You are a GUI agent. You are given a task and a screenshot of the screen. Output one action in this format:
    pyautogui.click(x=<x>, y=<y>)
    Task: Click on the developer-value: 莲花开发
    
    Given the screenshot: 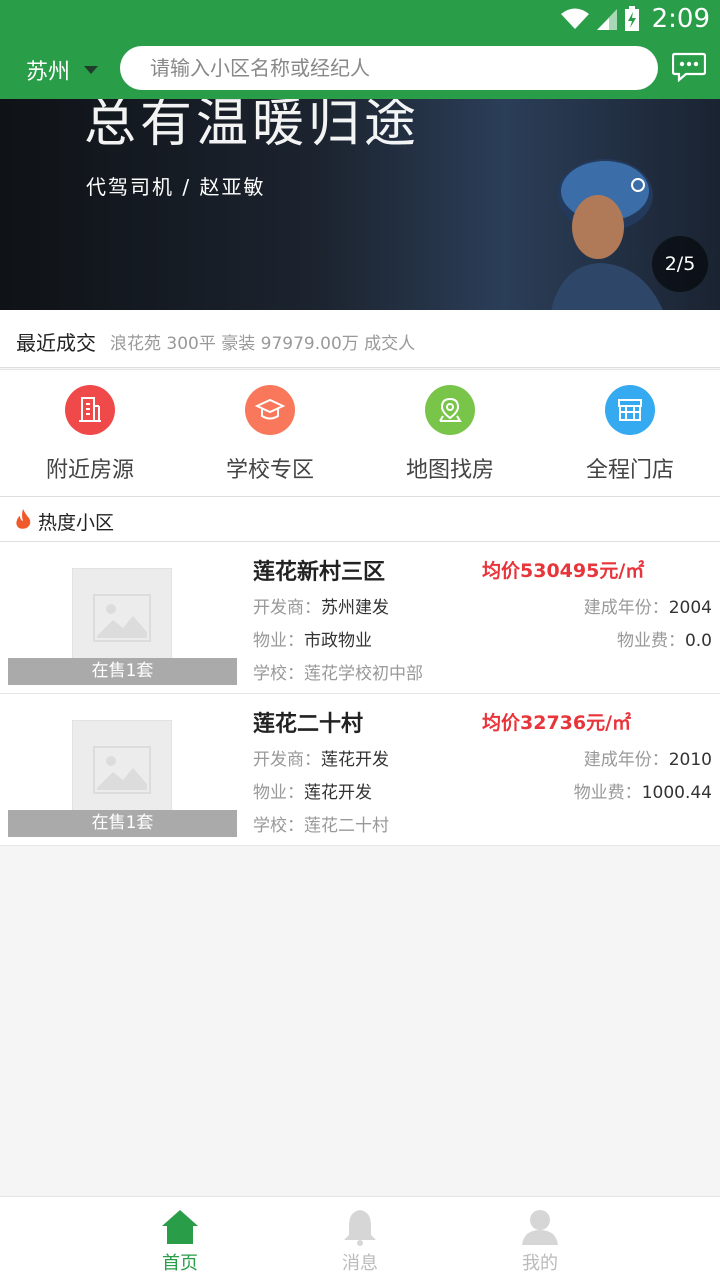 What is the action you would take?
    pyautogui.click(x=355, y=760)
    